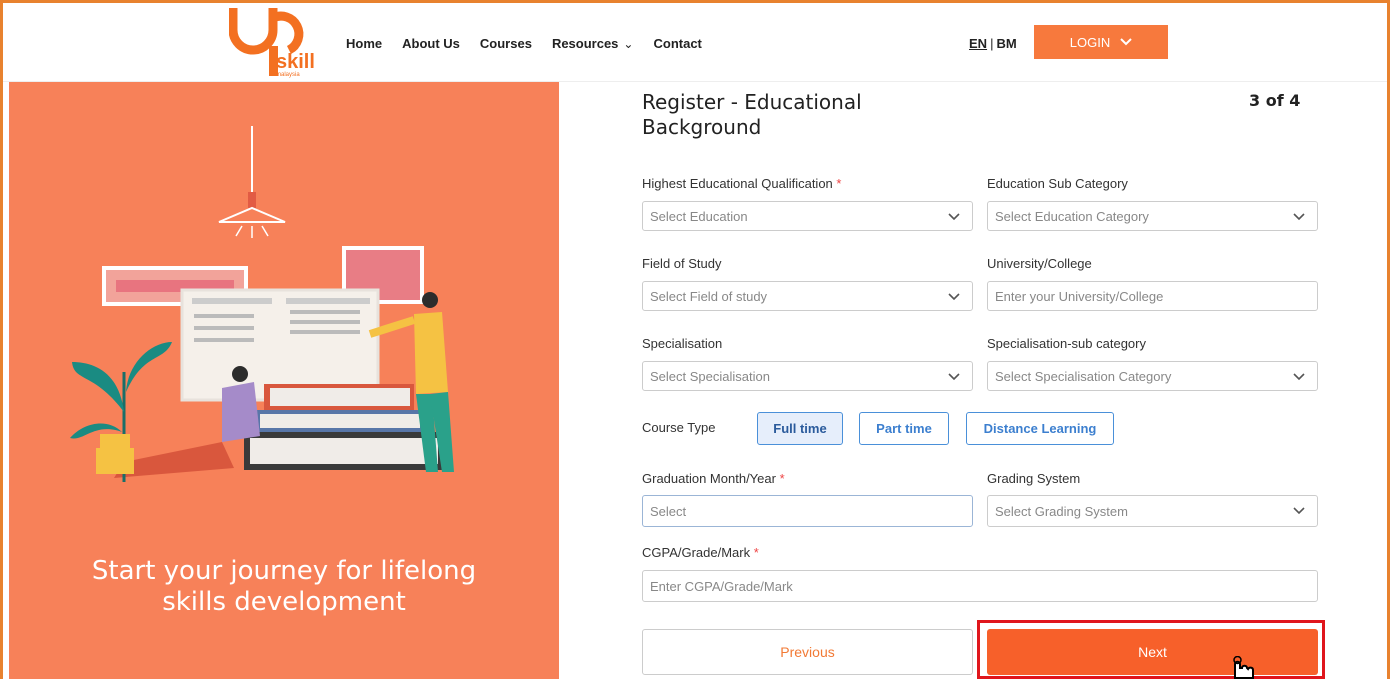  I want to click on highest-qualification-placeholder: Select Education, so click(699, 216).